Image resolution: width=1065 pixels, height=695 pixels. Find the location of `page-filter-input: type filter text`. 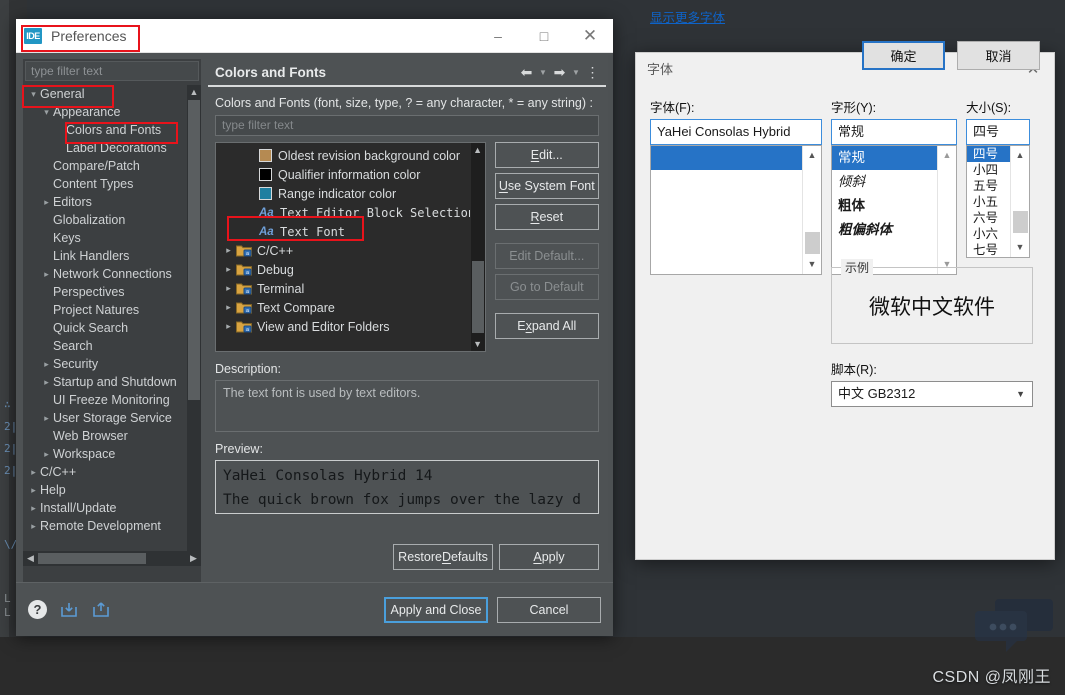

page-filter-input: type filter text is located at coordinates (407, 125).